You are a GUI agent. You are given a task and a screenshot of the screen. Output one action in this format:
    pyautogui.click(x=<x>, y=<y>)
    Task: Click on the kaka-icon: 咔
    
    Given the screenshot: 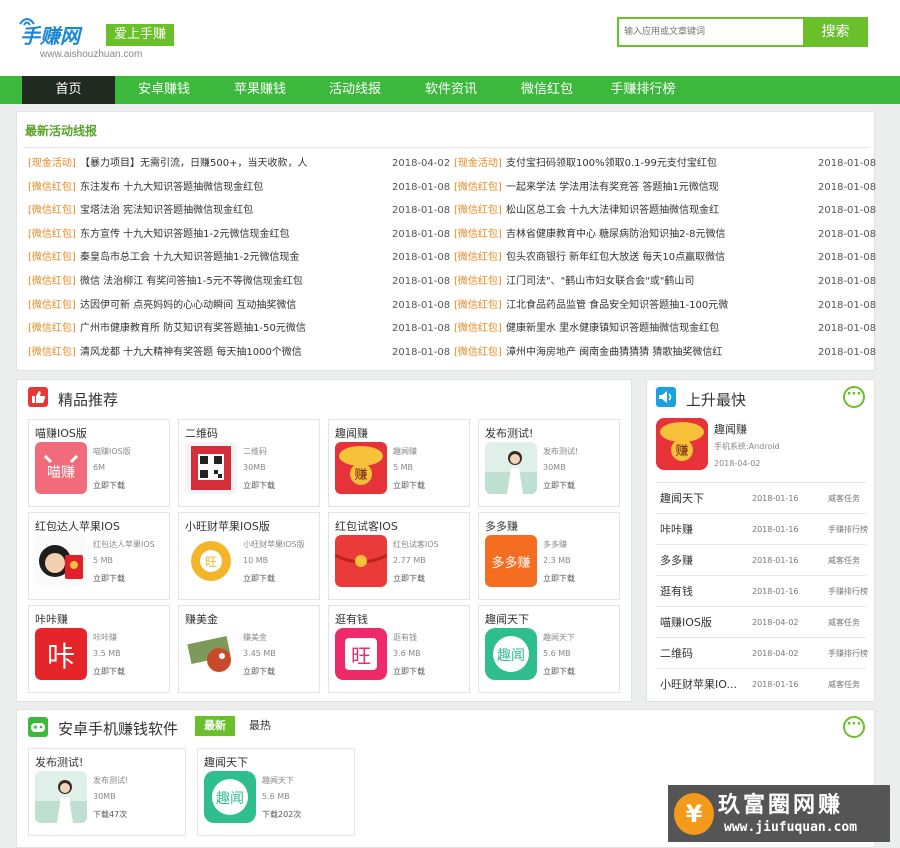 What is the action you would take?
    pyautogui.click(x=61, y=654)
    